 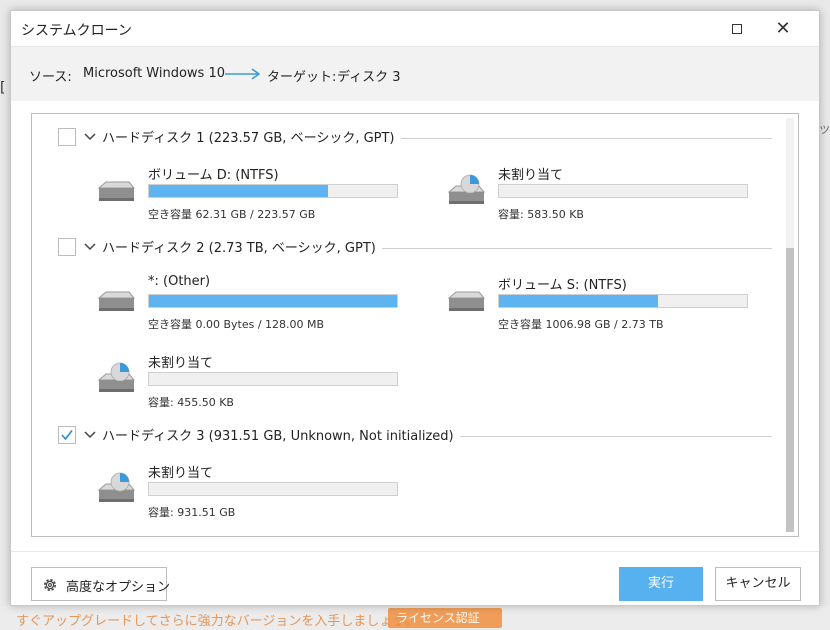 What do you see at coordinates (50, 585) in the screenshot?
I see `gear-icon` at bounding box center [50, 585].